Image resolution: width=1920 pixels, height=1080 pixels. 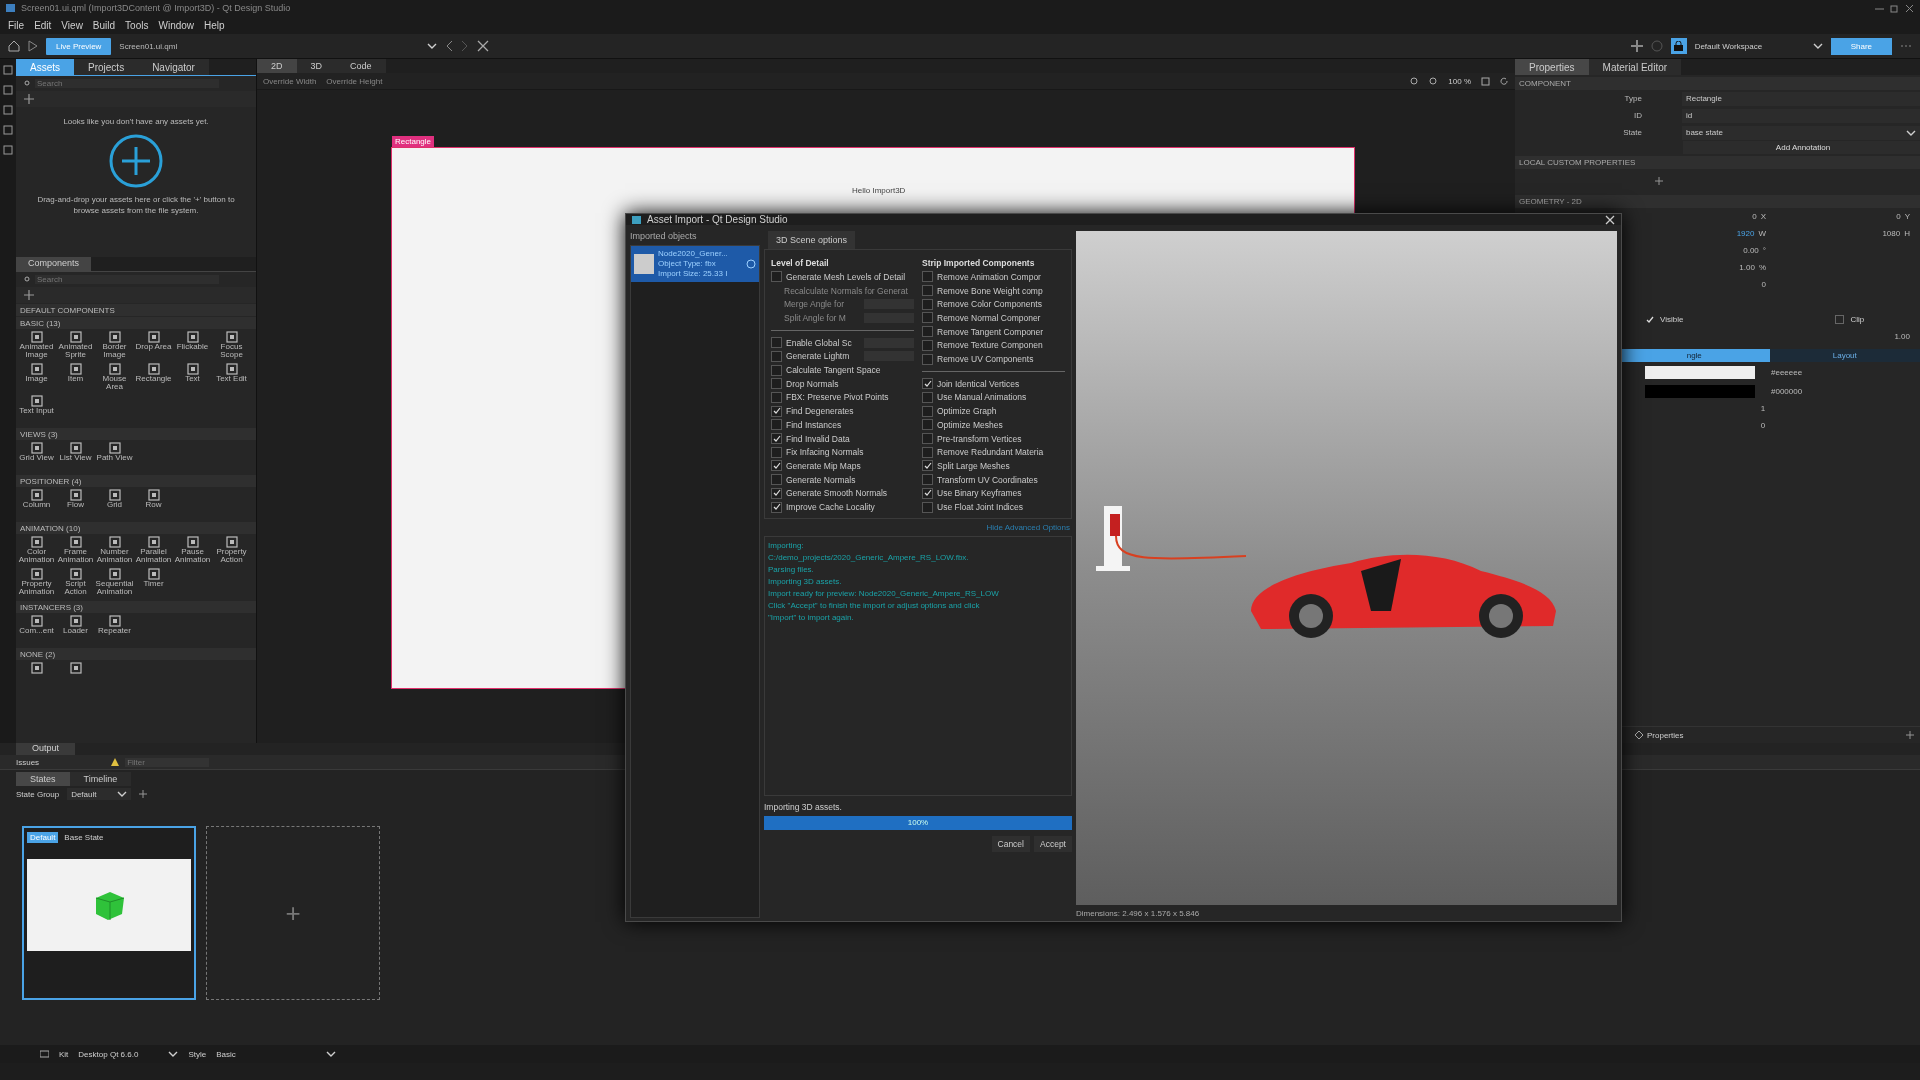 What do you see at coordinates (114, 583) in the screenshot?
I see `component-item: Sequential Animation` at bounding box center [114, 583].